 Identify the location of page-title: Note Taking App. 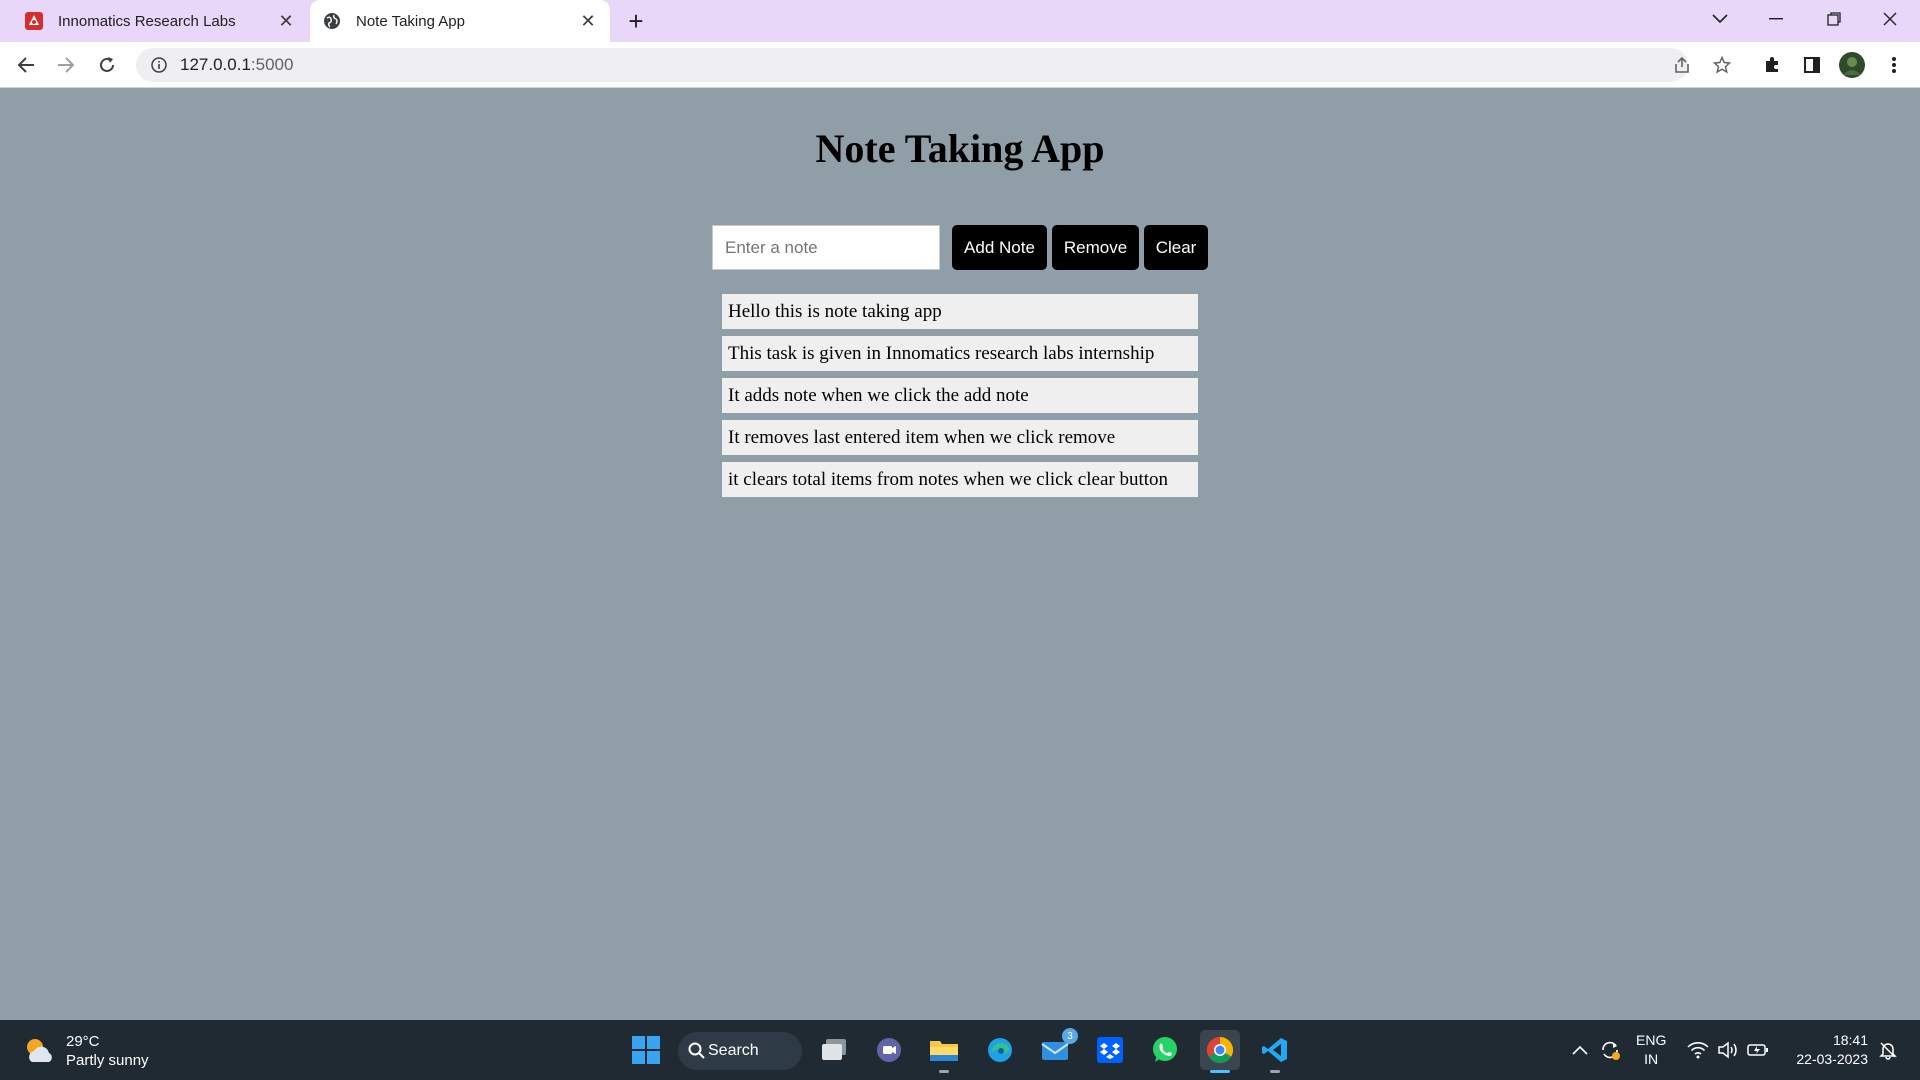
(960, 148).